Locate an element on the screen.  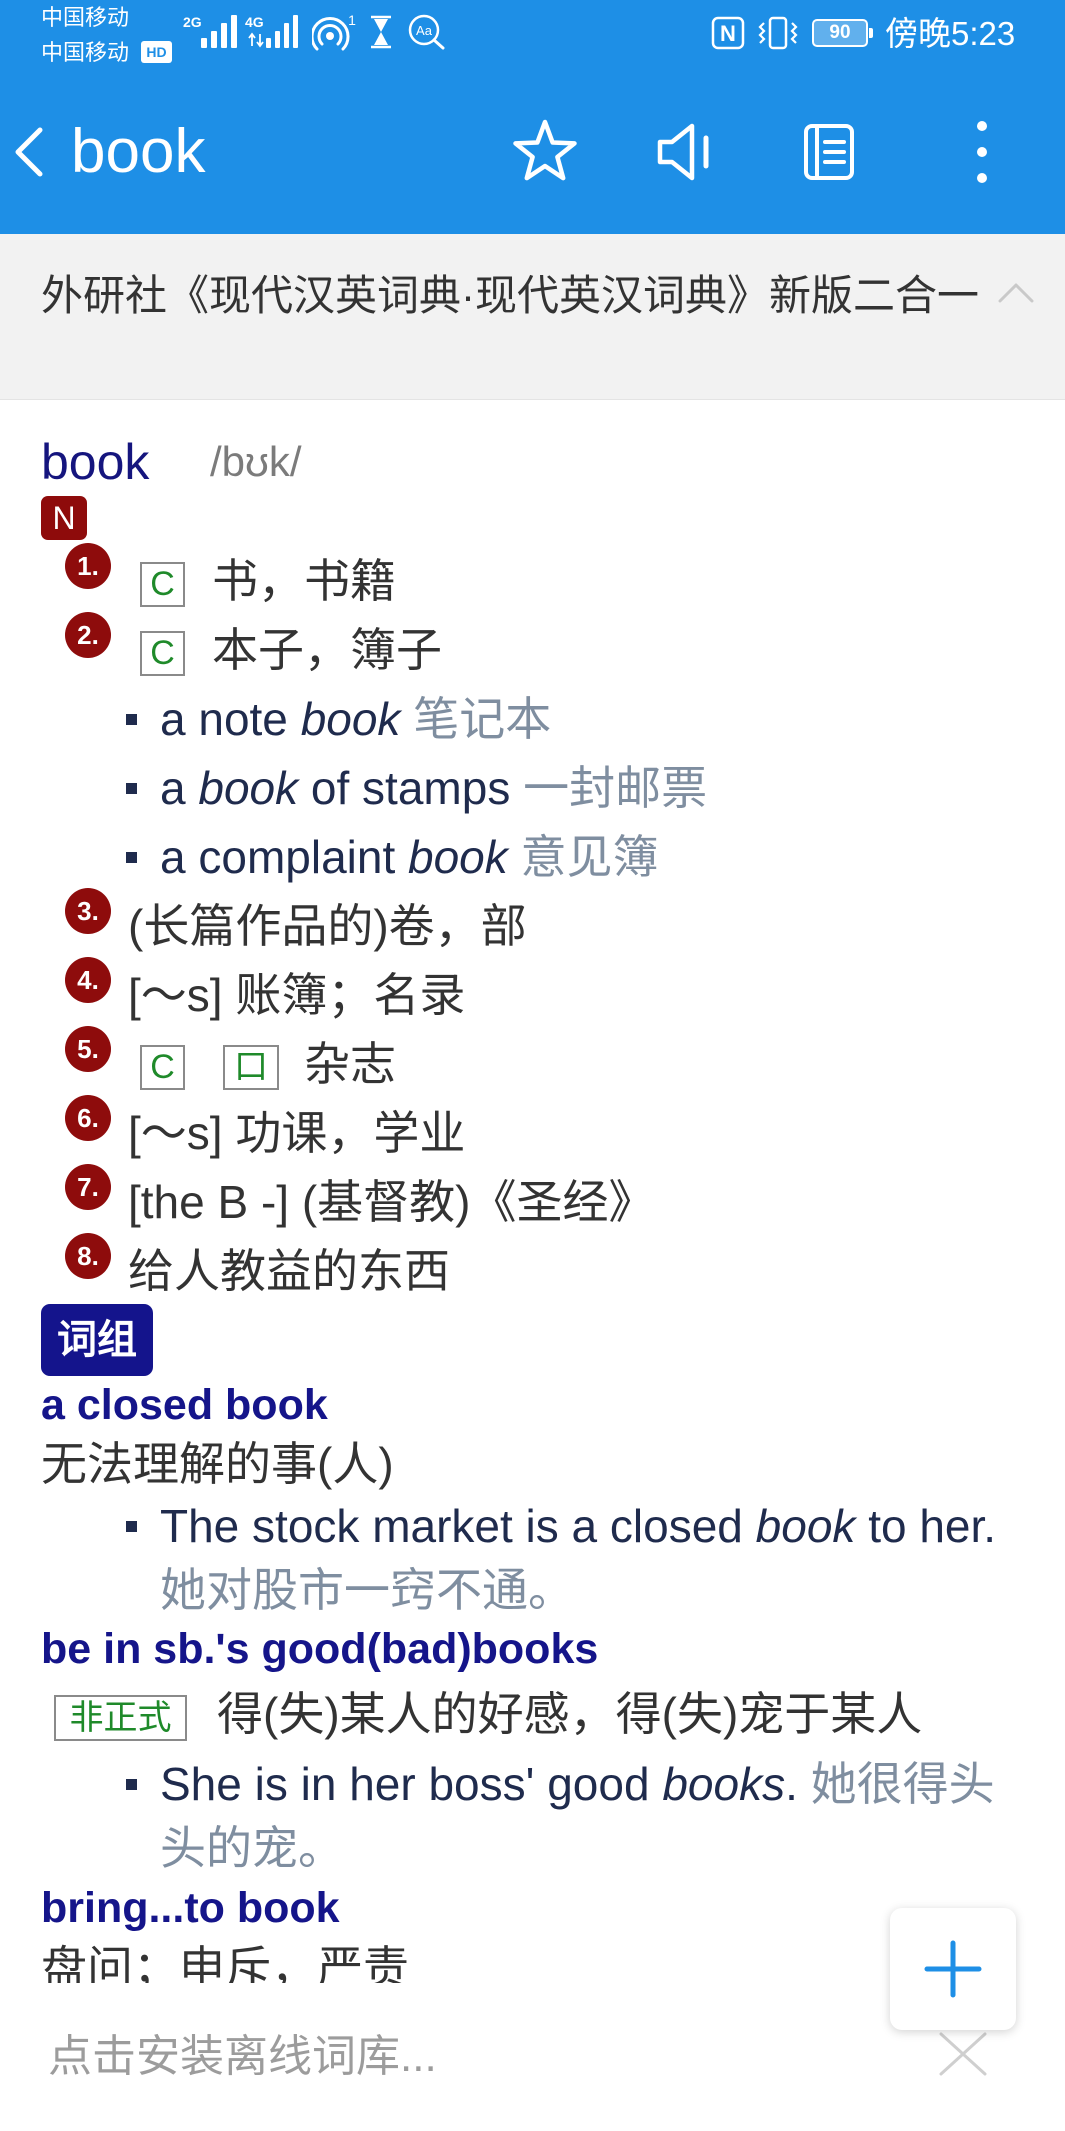
example-en-prefix: a is located at coordinates (179, 788).